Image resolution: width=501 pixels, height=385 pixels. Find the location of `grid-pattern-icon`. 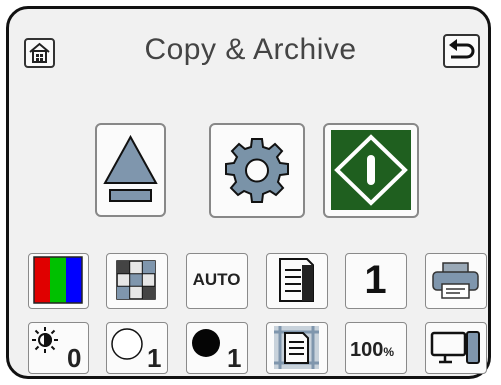

grid-pattern-icon is located at coordinates (136, 280).